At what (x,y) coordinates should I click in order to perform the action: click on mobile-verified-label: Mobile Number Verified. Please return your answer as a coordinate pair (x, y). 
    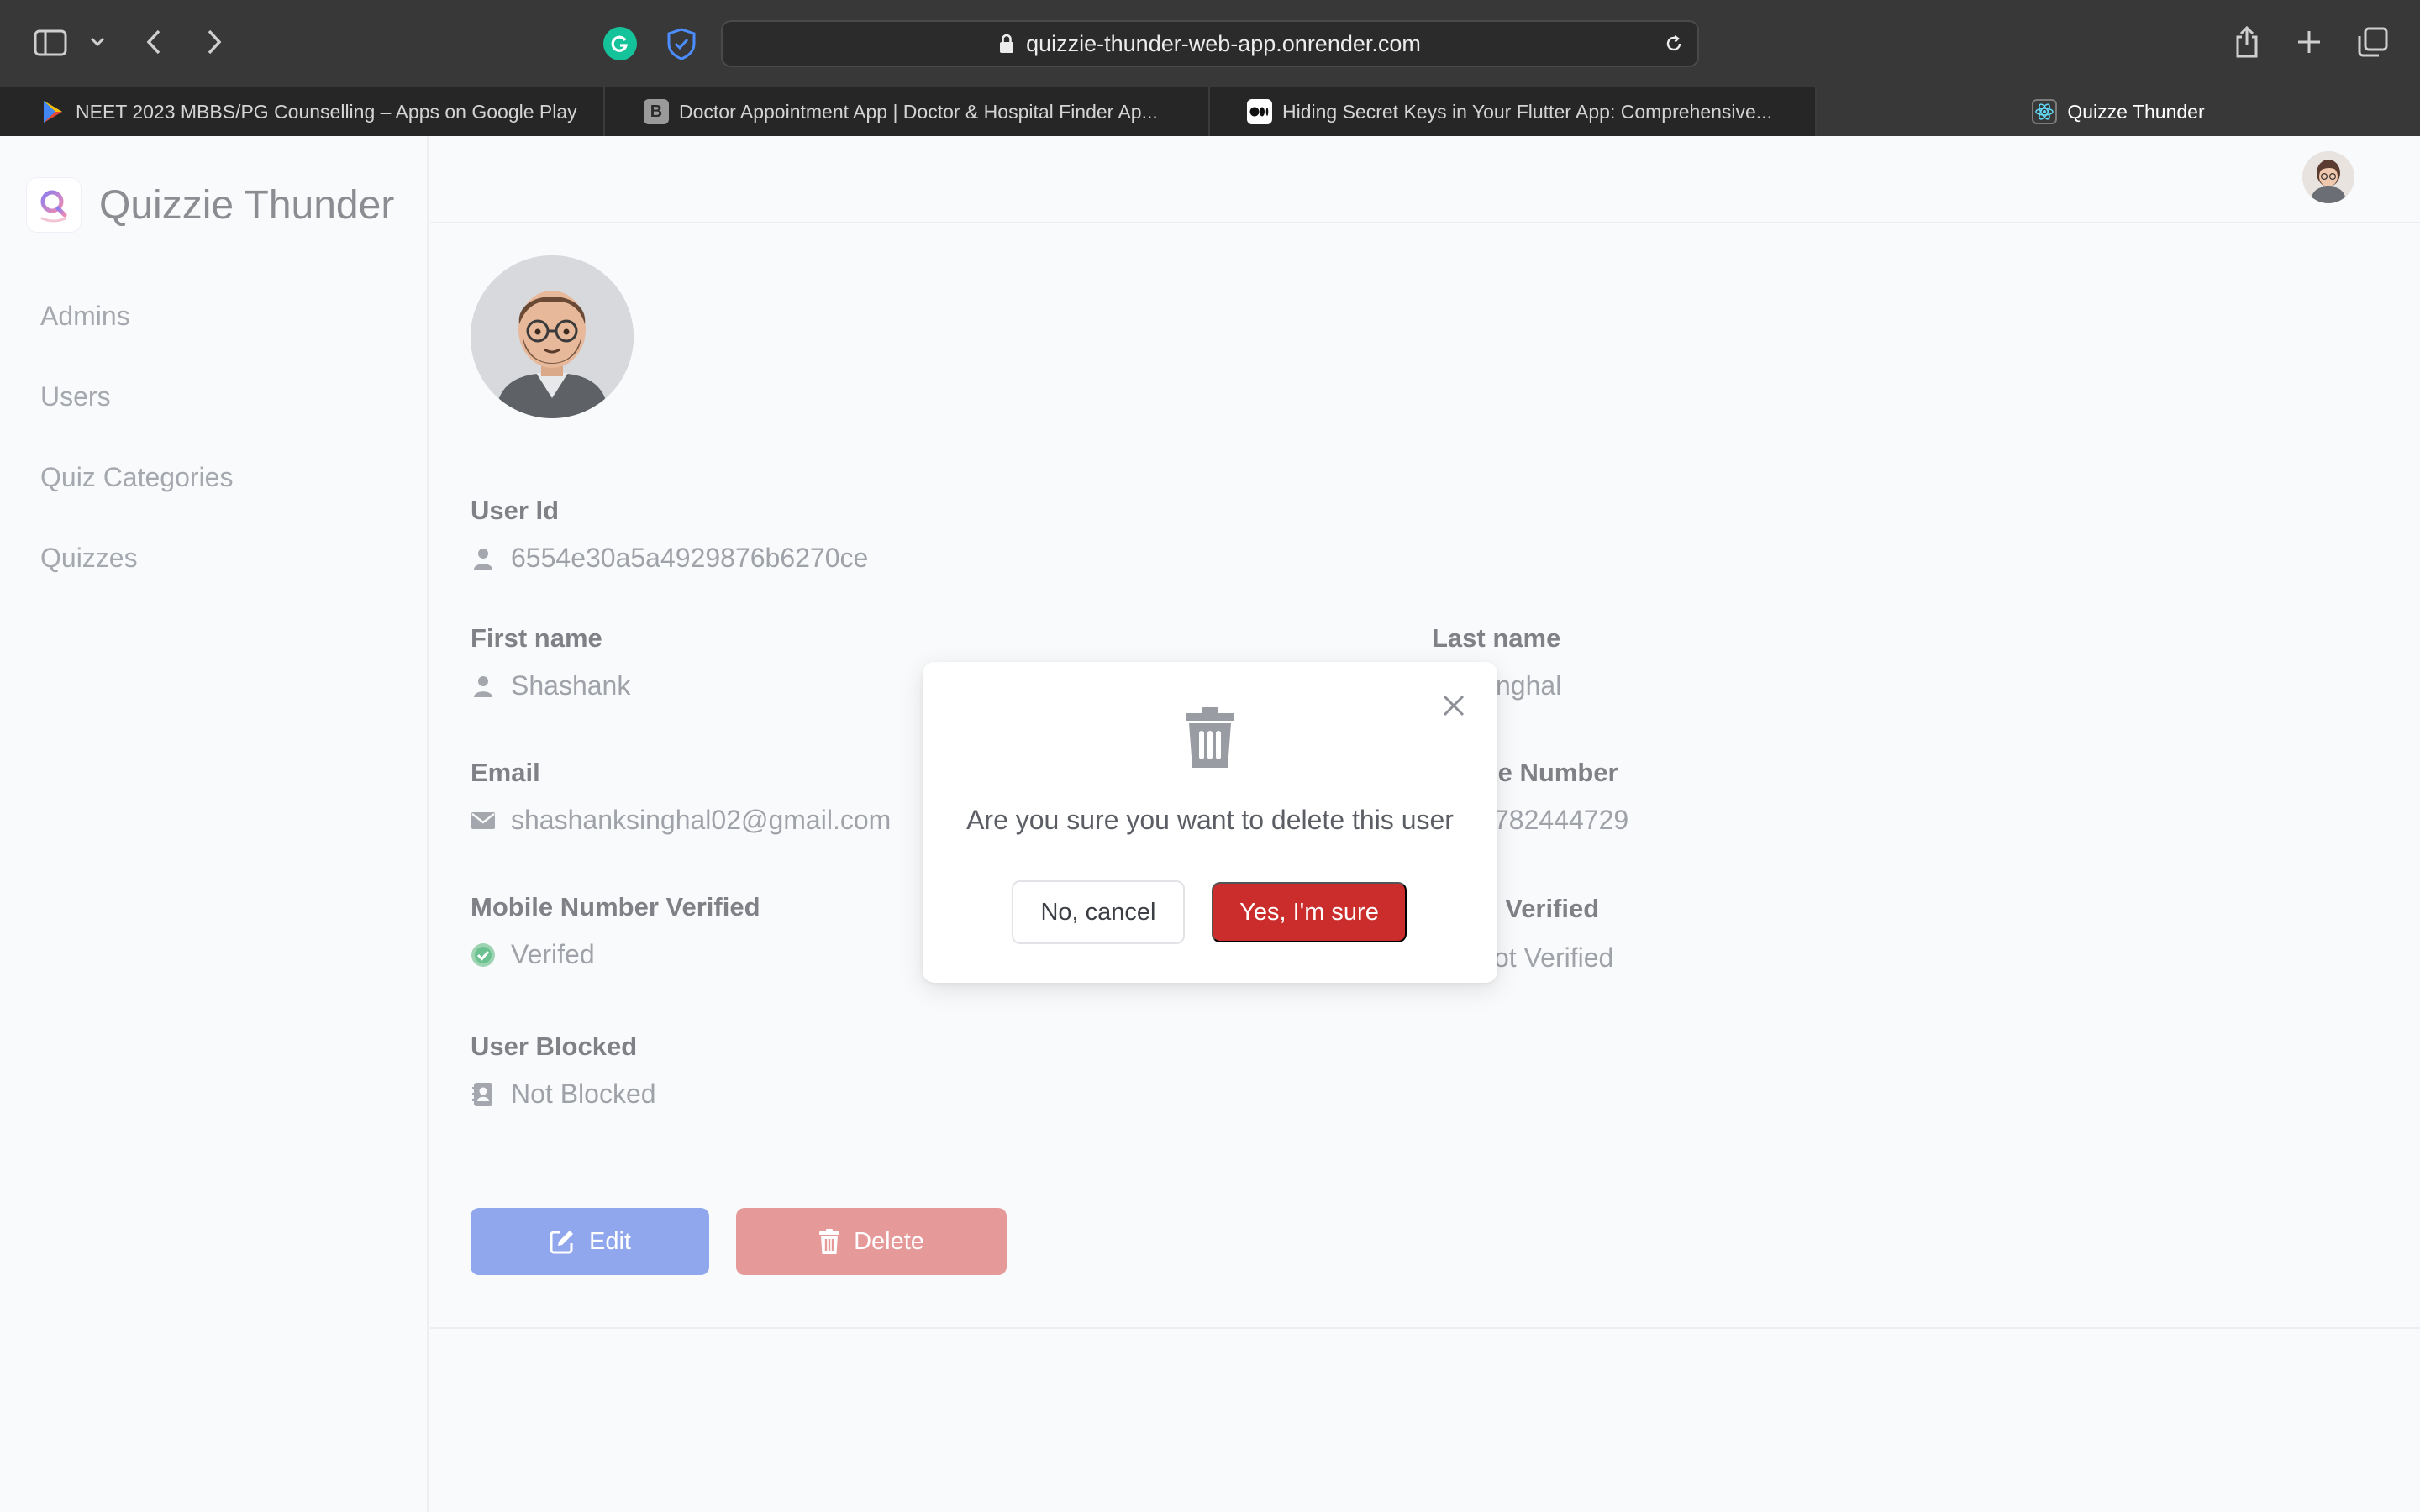
    Looking at the image, I should click on (615, 906).